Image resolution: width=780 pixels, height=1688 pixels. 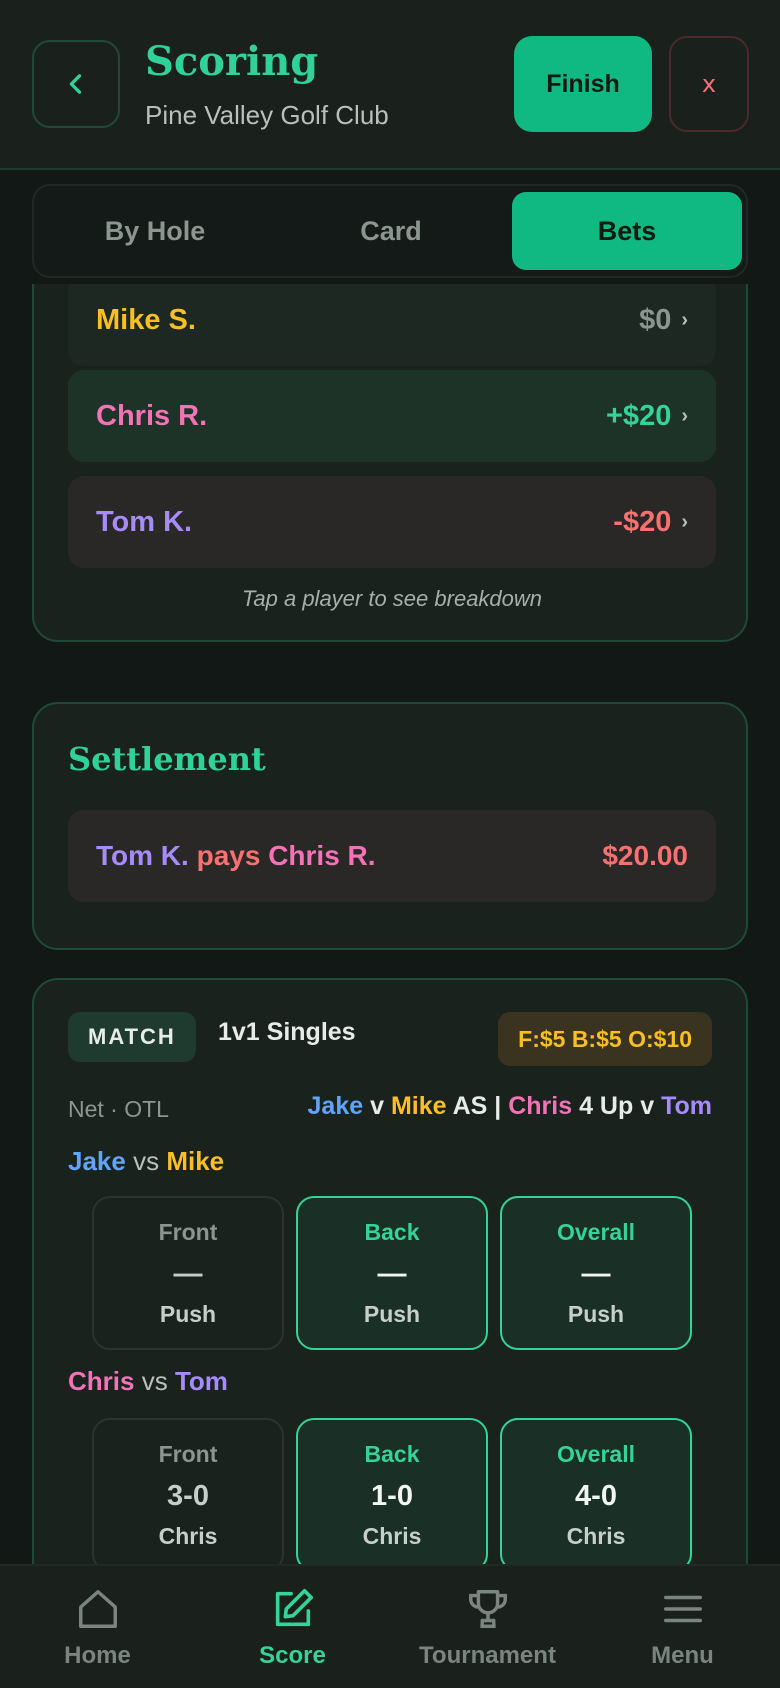 What do you see at coordinates (627, 231) in the screenshot?
I see `tab-bets: Bets` at bounding box center [627, 231].